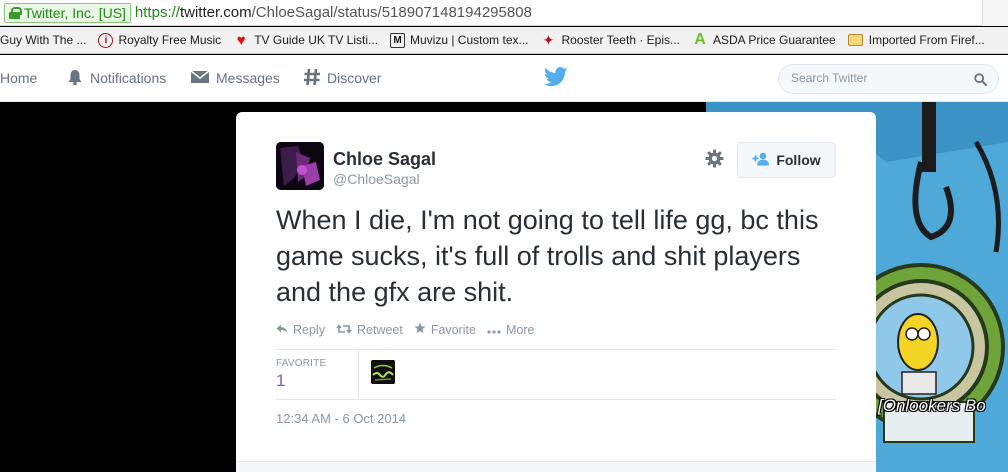 The height and width of the screenshot is (472, 1008). Describe the element at coordinates (379, 329) in the screenshot. I see `retweet-label: Retweet` at that location.